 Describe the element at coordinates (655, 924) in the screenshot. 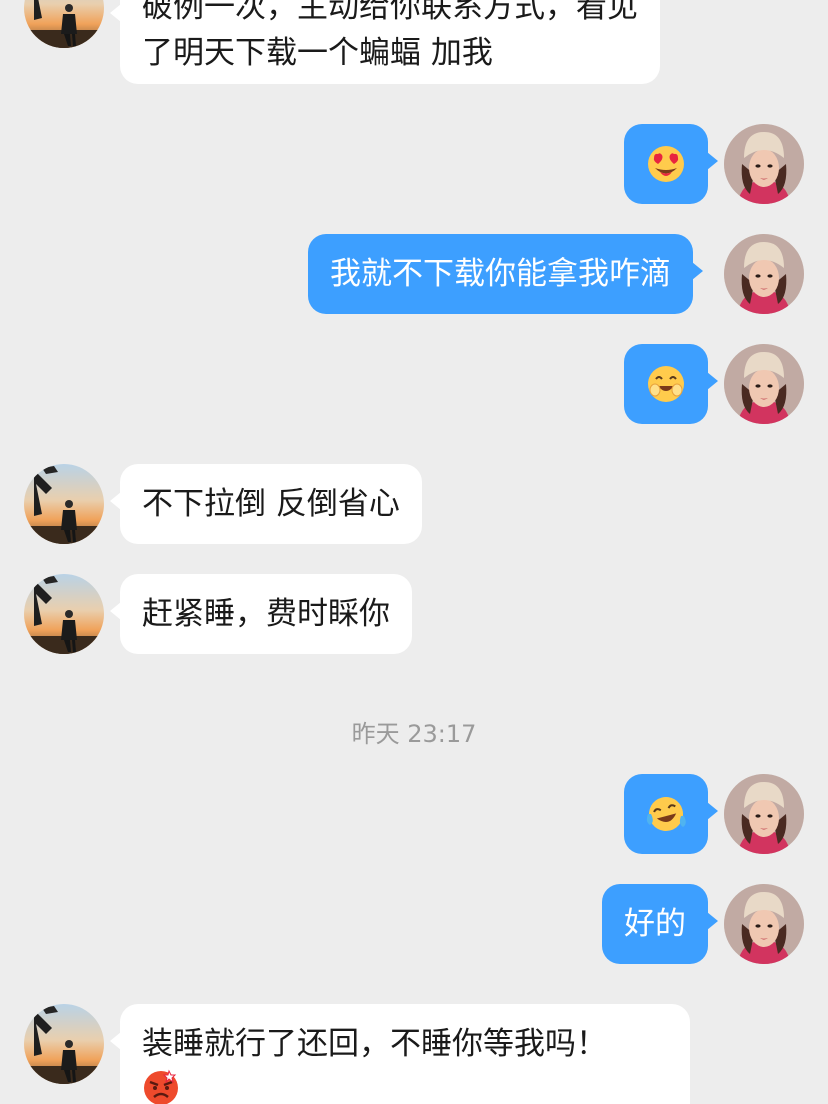

I see `message-text: 好的` at that location.